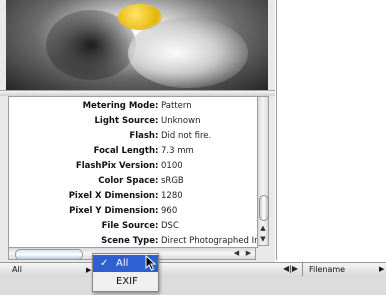  What do you see at coordinates (176, 106) in the screenshot?
I see `metadata-value: Pattern` at bounding box center [176, 106].